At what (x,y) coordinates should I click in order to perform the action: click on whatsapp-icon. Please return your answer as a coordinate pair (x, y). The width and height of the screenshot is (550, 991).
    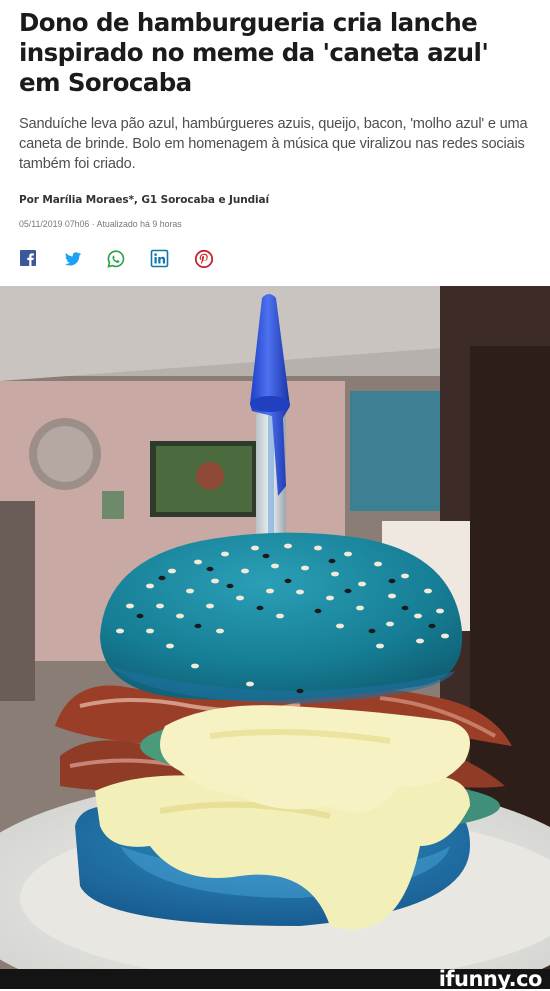
    Looking at the image, I should click on (116, 259).